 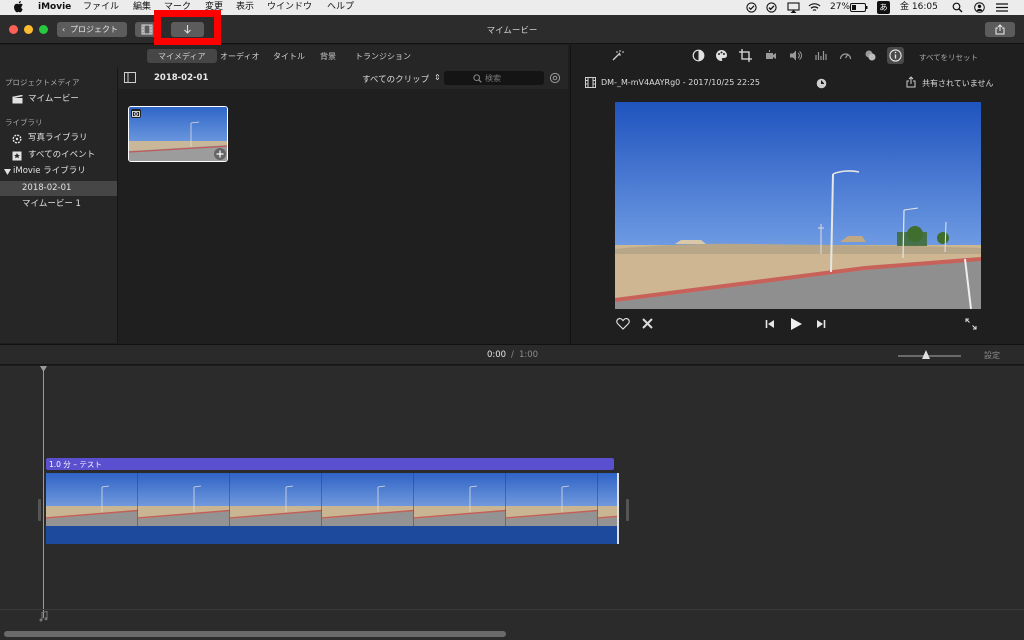 I want to click on disclosure-triangle-icon, so click(x=7, y=172).